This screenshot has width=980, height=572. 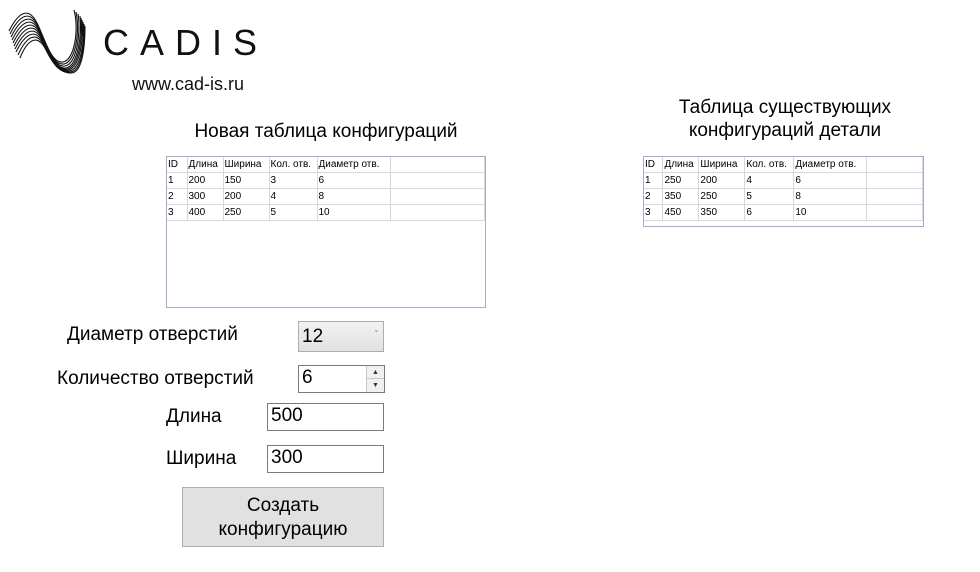 I want to click on diameter-select-value: 12, so click(x=313, y=336).